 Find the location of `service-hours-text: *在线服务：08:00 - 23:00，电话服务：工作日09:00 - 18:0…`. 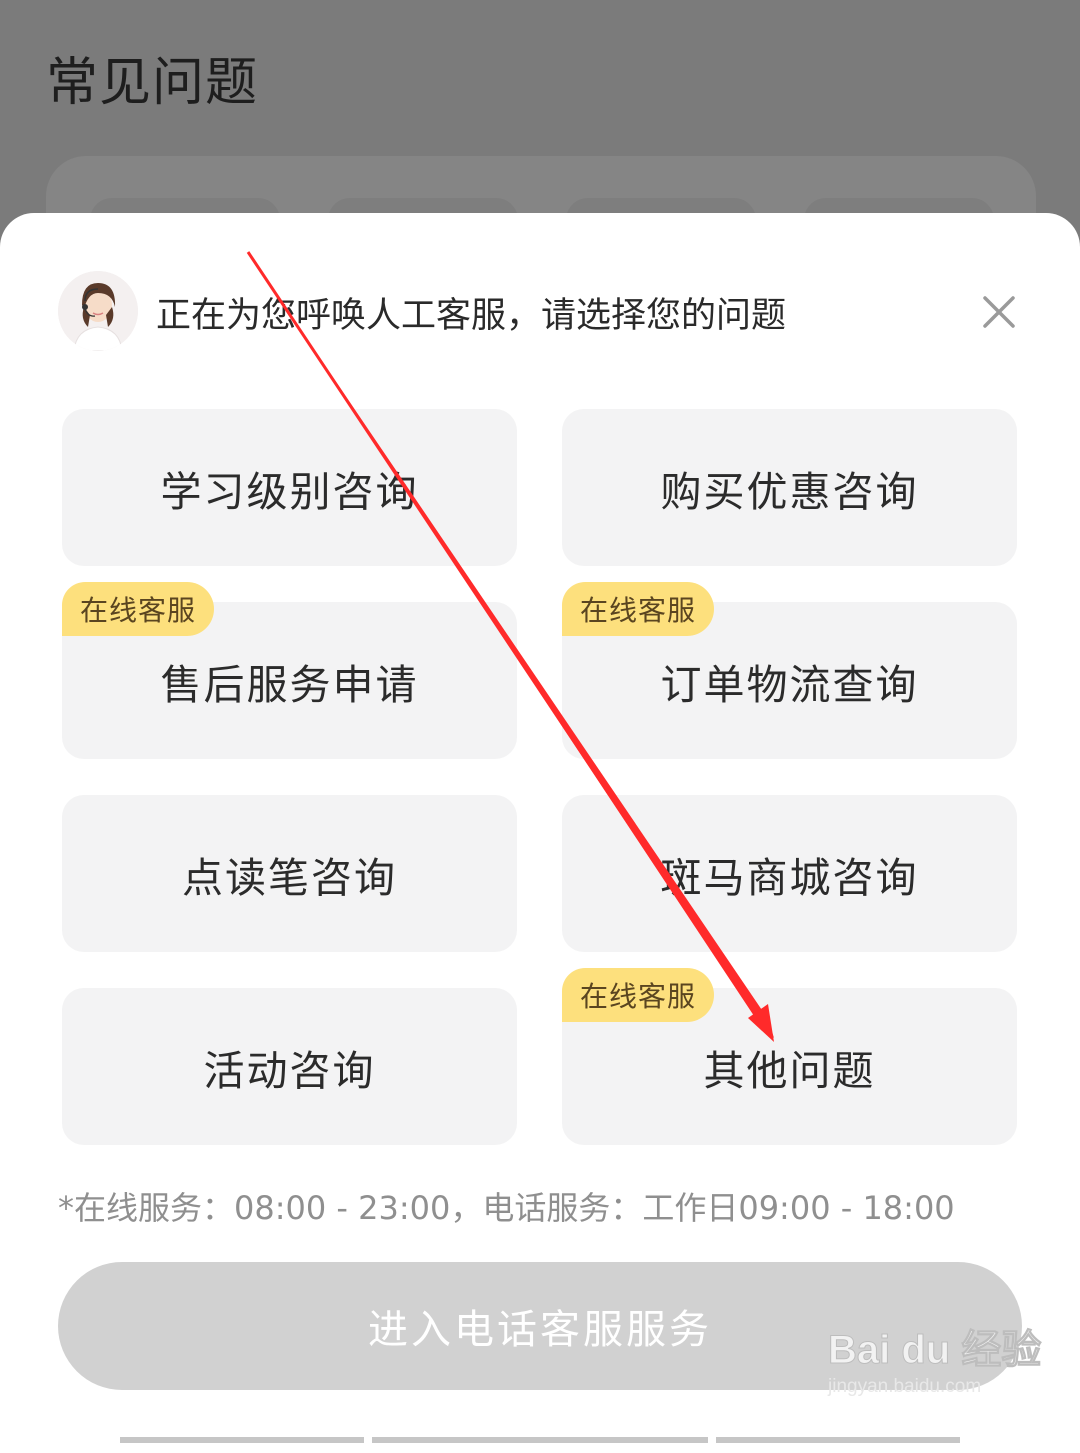

service-hours-text: *在线服务：08:00 - 23:00，电话服务：工作日09:00 - 18:0… is located at coordinates (506, 1208).